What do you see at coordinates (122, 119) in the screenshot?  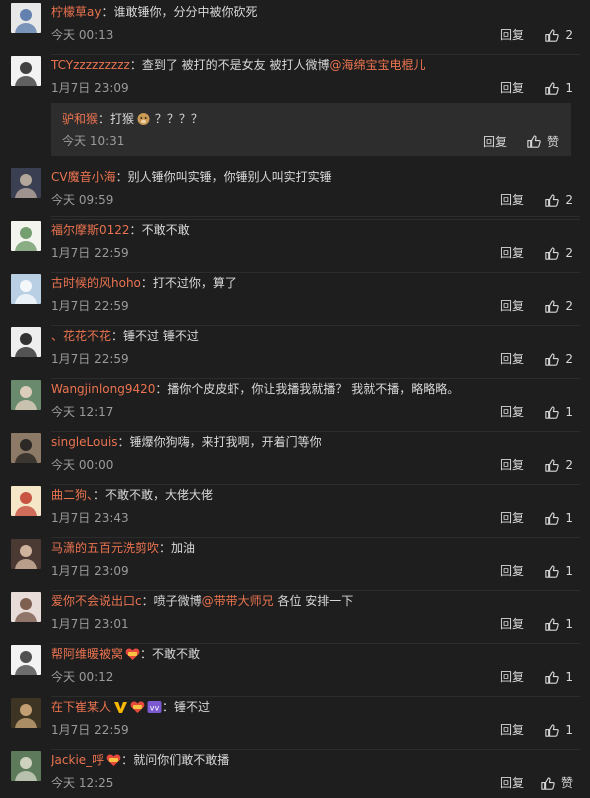 I see `reply-text: 打猴` at bounding box center [122, 119].